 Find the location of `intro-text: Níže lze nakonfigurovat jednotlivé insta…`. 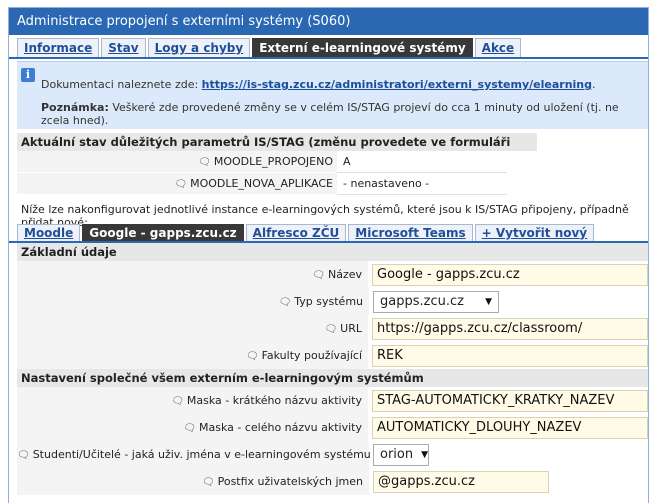

intro-text: Níže lze nakonfigurovat jednotlivé insta… is located at coordinates (325, 216).